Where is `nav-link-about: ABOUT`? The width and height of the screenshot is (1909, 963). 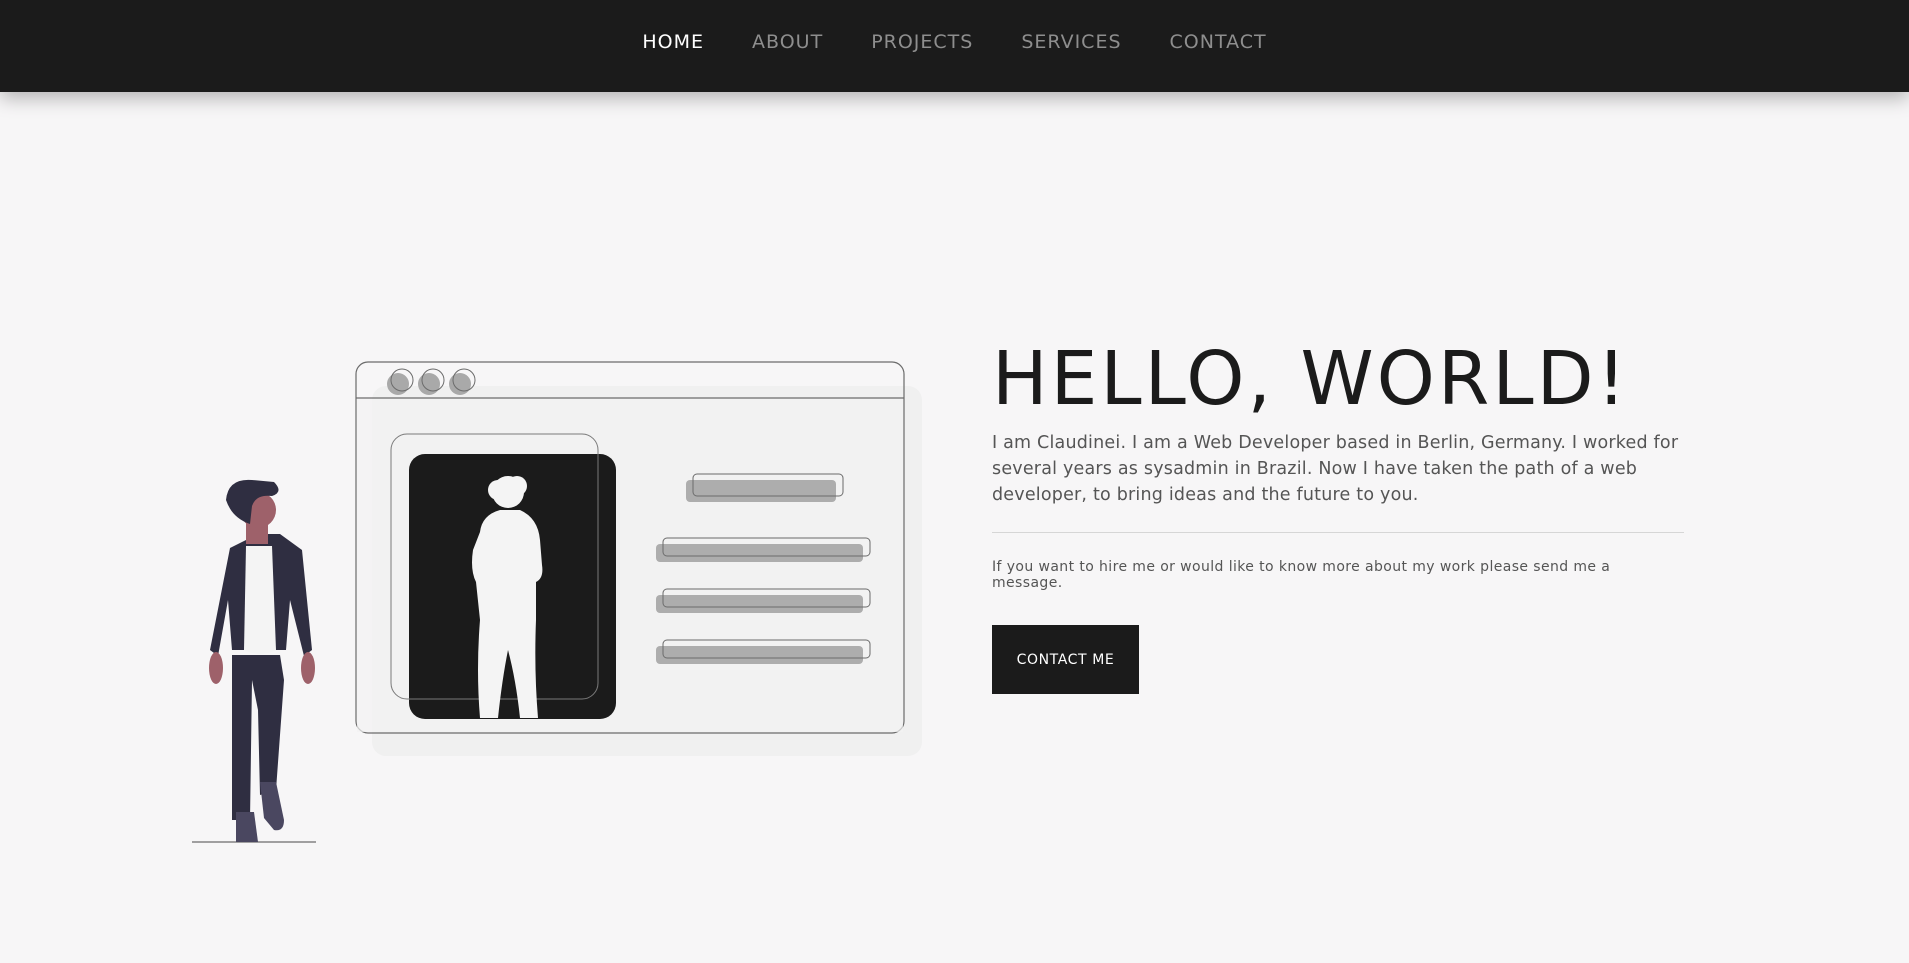
nav-link-about: ABOUT is located at coordinates (787, 42).